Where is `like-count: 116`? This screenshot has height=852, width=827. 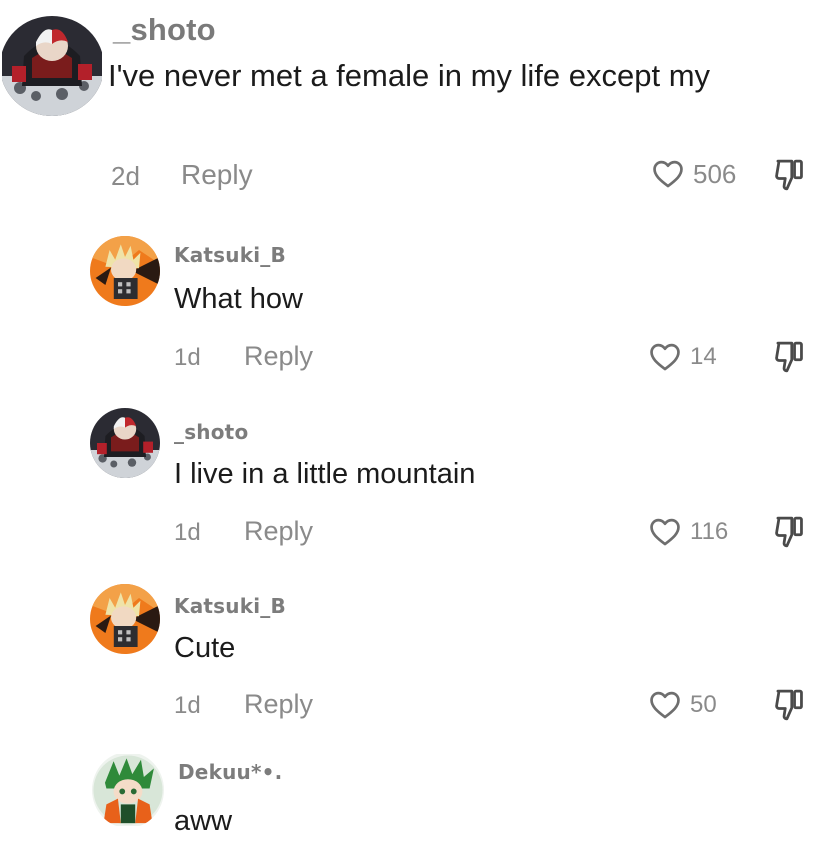
like-count: 116 is located at coordinates (709, 531).